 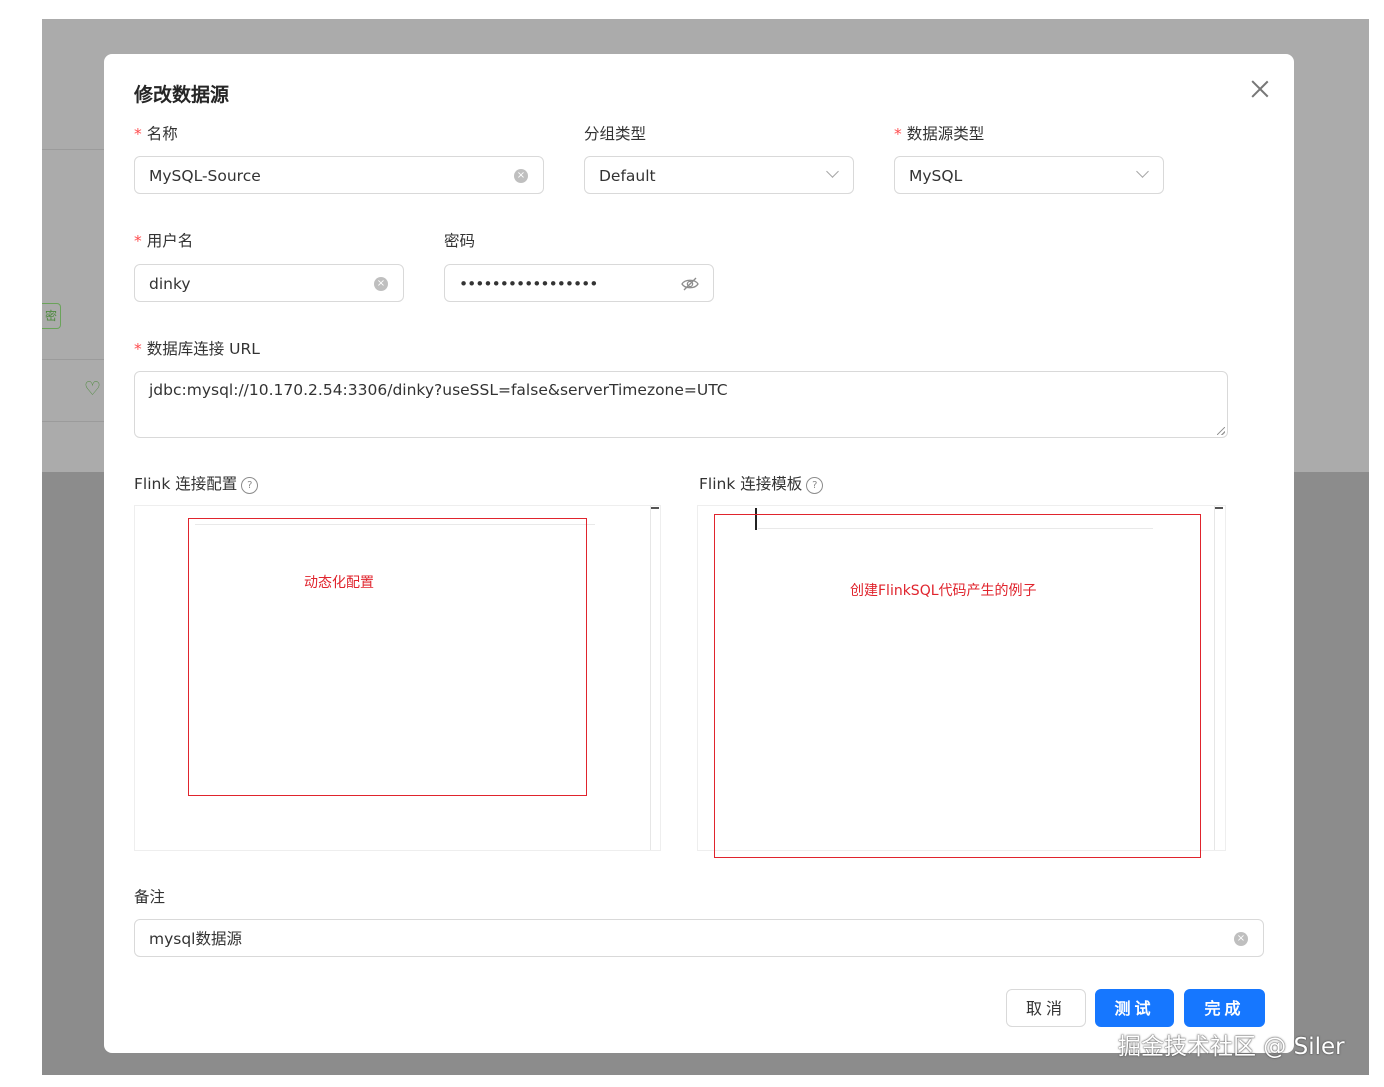 I want to click on heart-icon: ♡, so click(x=93, y=389).